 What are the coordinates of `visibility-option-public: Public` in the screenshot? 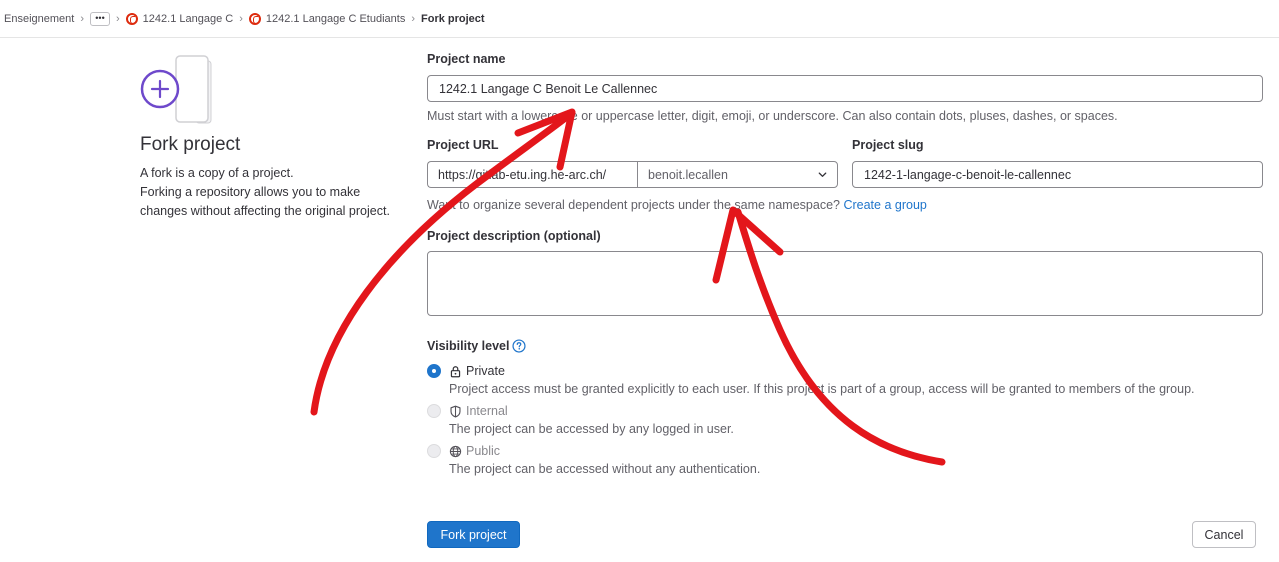 It's located at (463, 451).